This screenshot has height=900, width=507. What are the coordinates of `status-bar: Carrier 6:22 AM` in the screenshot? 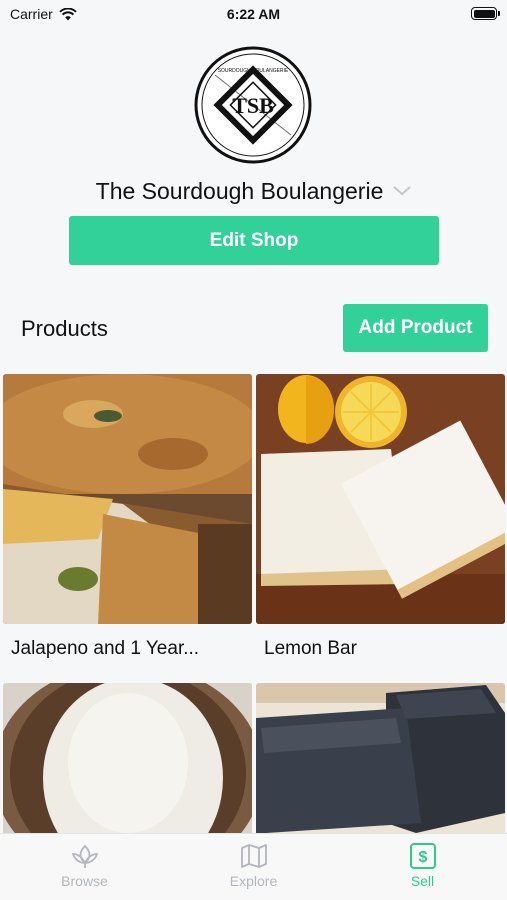 It's located at (253, 14).